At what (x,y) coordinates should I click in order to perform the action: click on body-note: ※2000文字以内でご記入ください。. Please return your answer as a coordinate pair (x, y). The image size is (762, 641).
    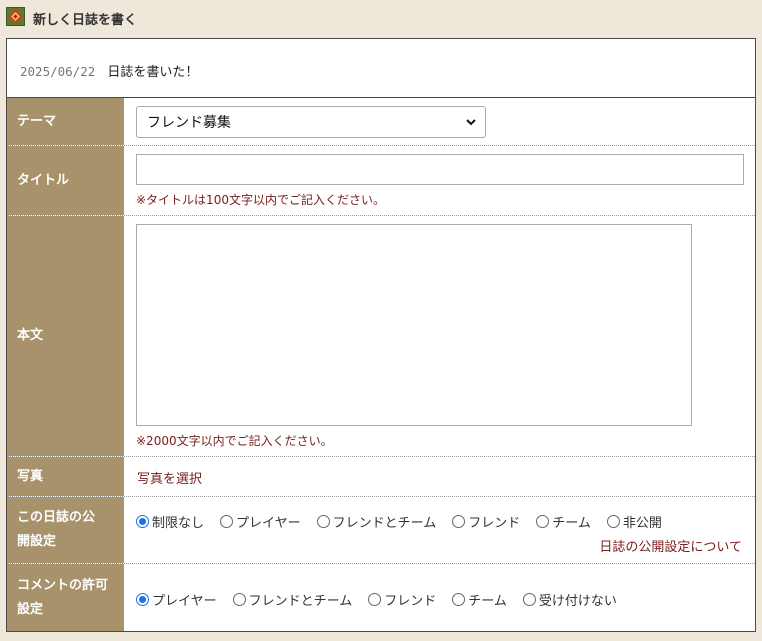
    Looking at the image, I should click on (234, 441).